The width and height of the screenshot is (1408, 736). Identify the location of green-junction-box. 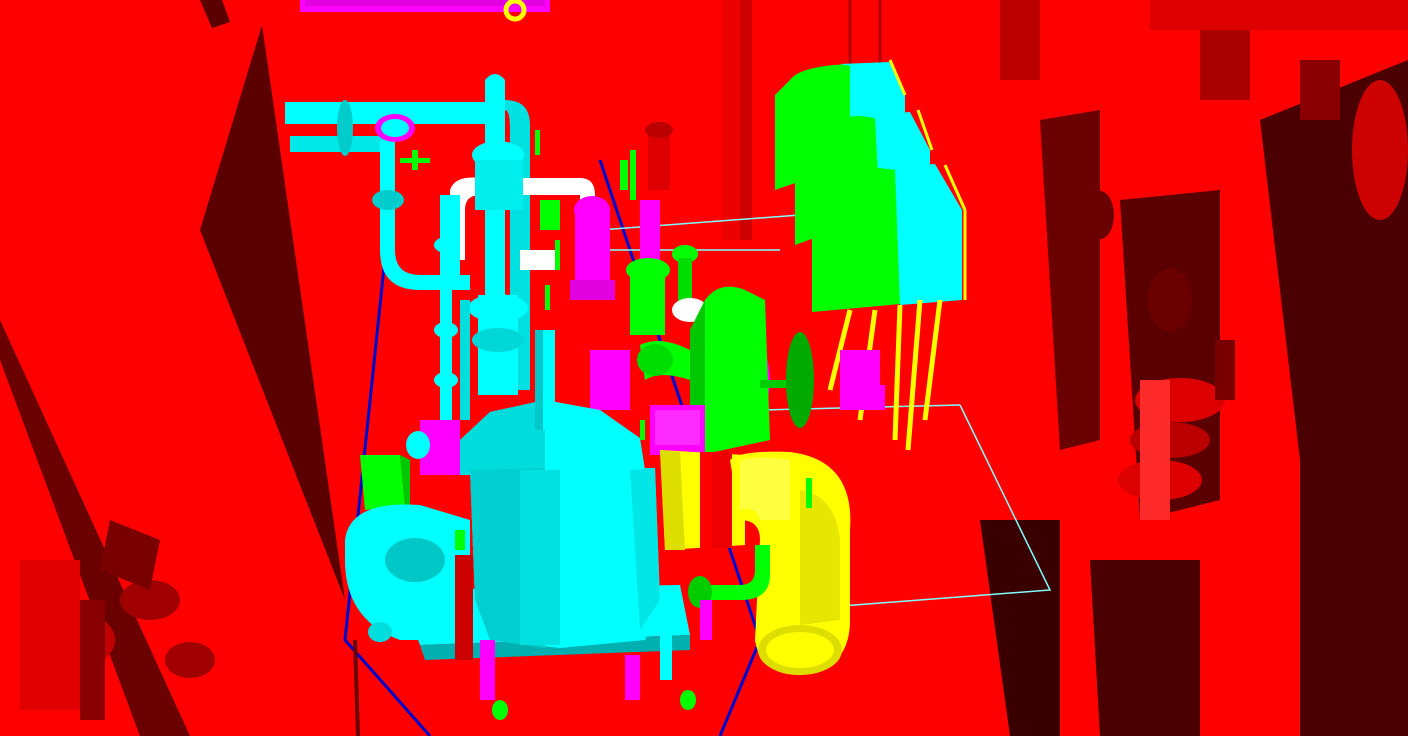
(385, 482).